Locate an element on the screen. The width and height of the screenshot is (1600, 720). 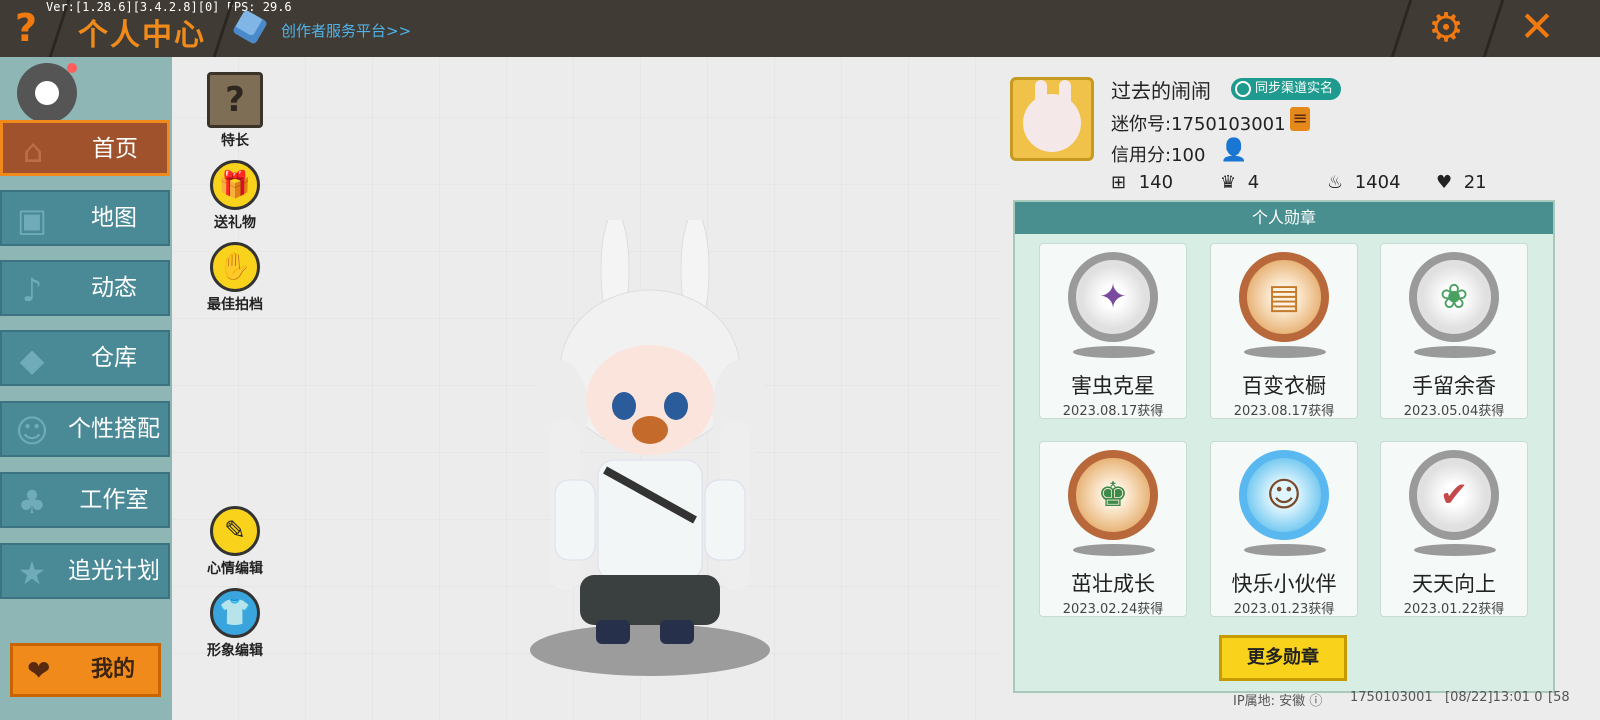
growth-medal-icon: ♚ is located at coordinates (1113, 495).